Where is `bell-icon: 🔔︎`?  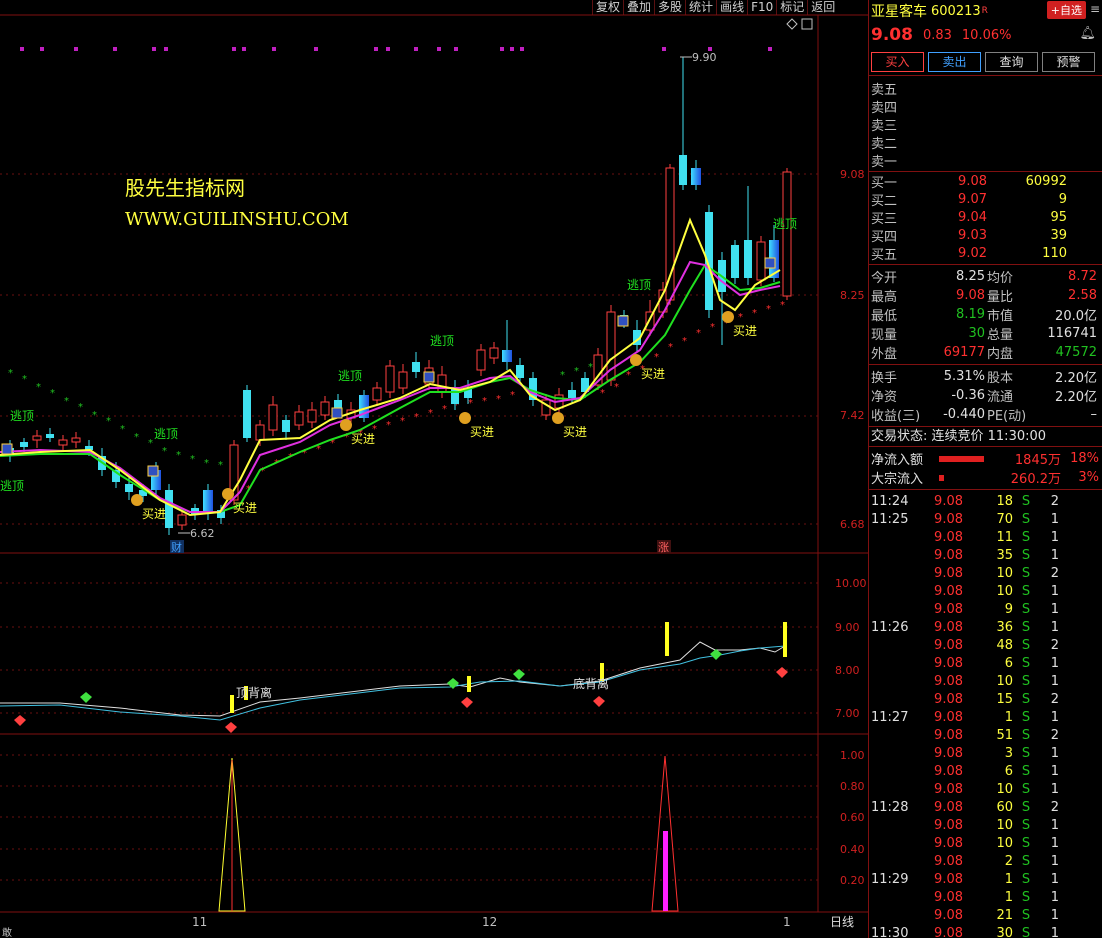
bell-icon: 🔔︎ is located at coordinates (1087, 33).